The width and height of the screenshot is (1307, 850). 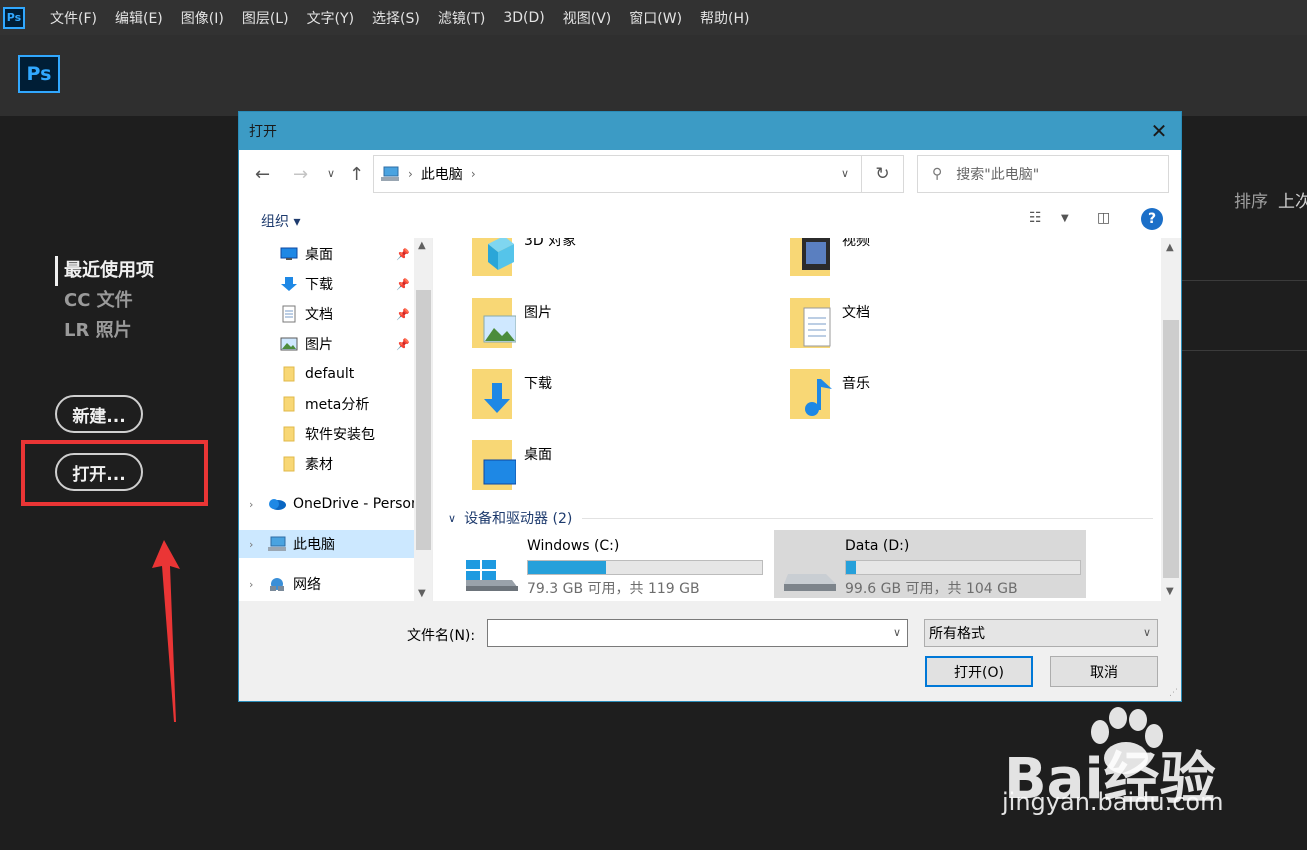 I want to click on home-side-nav: 最近使用项 CC 文件 LR 照片, so click(x=104, y=301).